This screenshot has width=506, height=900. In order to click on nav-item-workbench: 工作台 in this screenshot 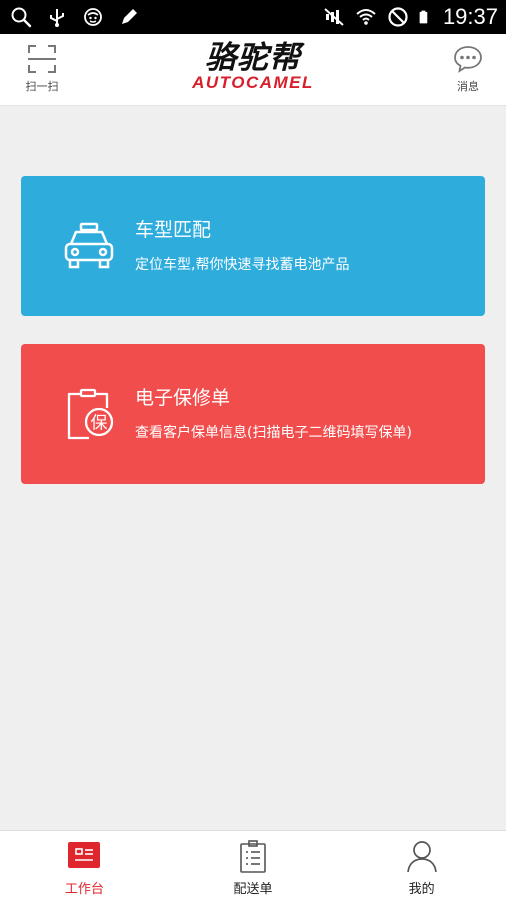, I will do `click(84, 865)`.